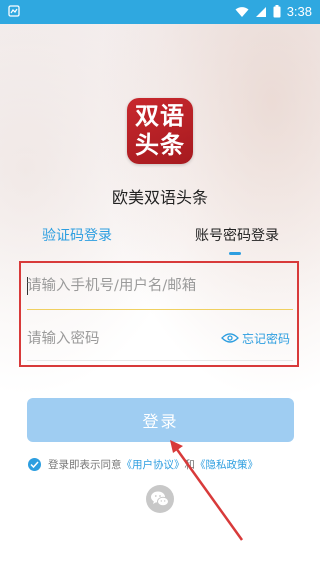 The width and height of the screenshot is (320, 568). I want to click on tab-verification-code-login: 验证码登录, so click(77, 235).